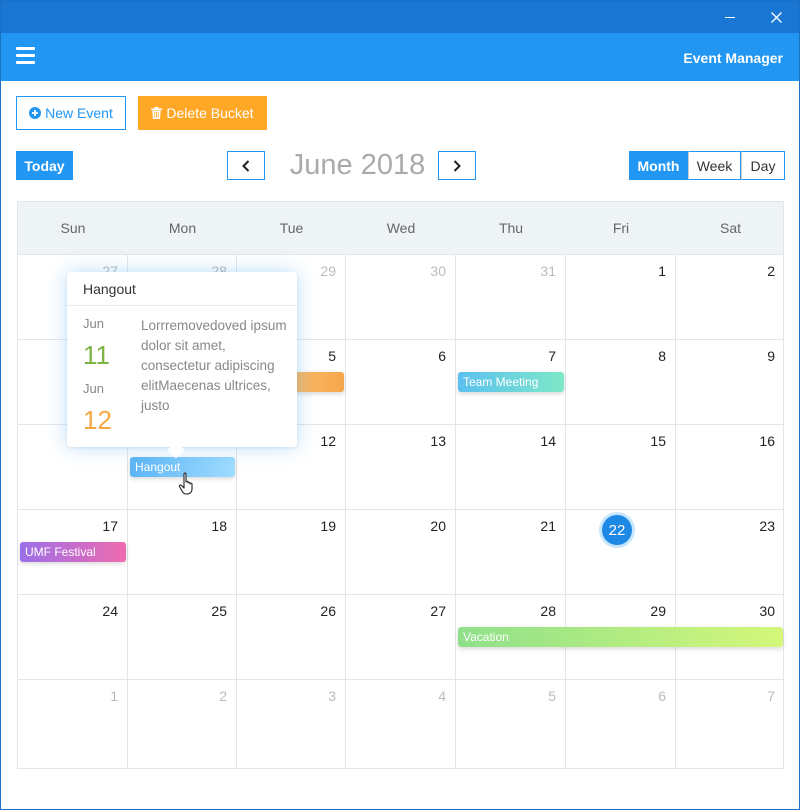 The width and height of the screenshot is (800, 810). Describe the element at coordinates (438, 441) in the screenshot. I see `day-number: 13` at that location.